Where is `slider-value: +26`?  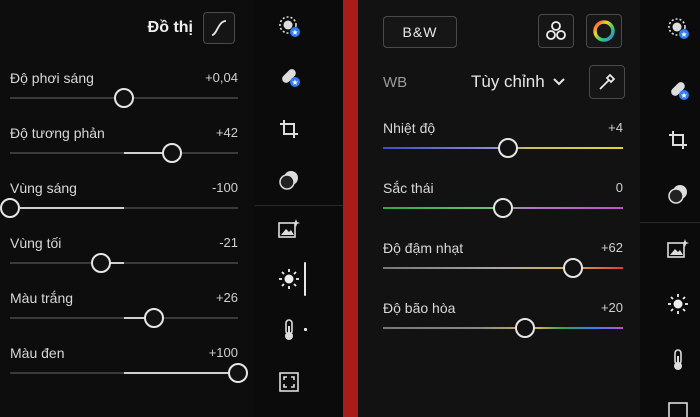
slider-value: +26 is located at coordinates (227, 297).